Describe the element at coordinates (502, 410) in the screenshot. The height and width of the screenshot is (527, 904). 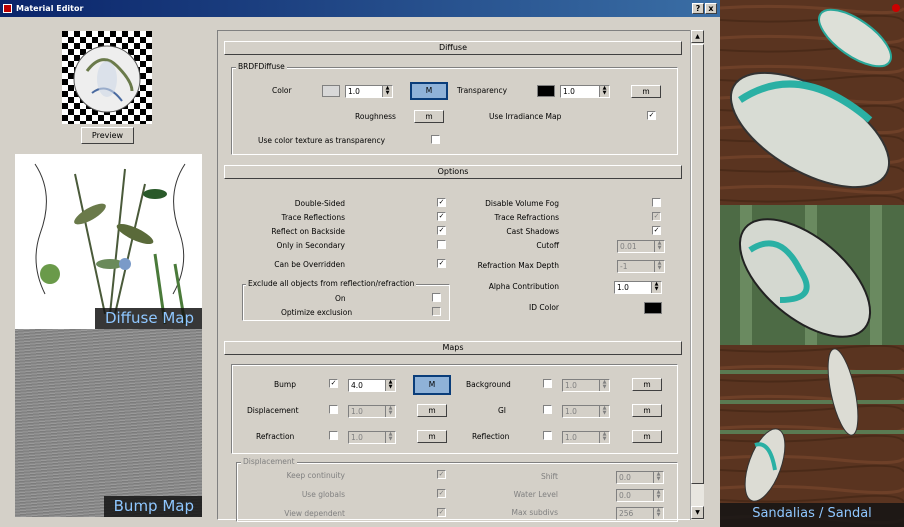
I see `gi-label: GI` at that location.